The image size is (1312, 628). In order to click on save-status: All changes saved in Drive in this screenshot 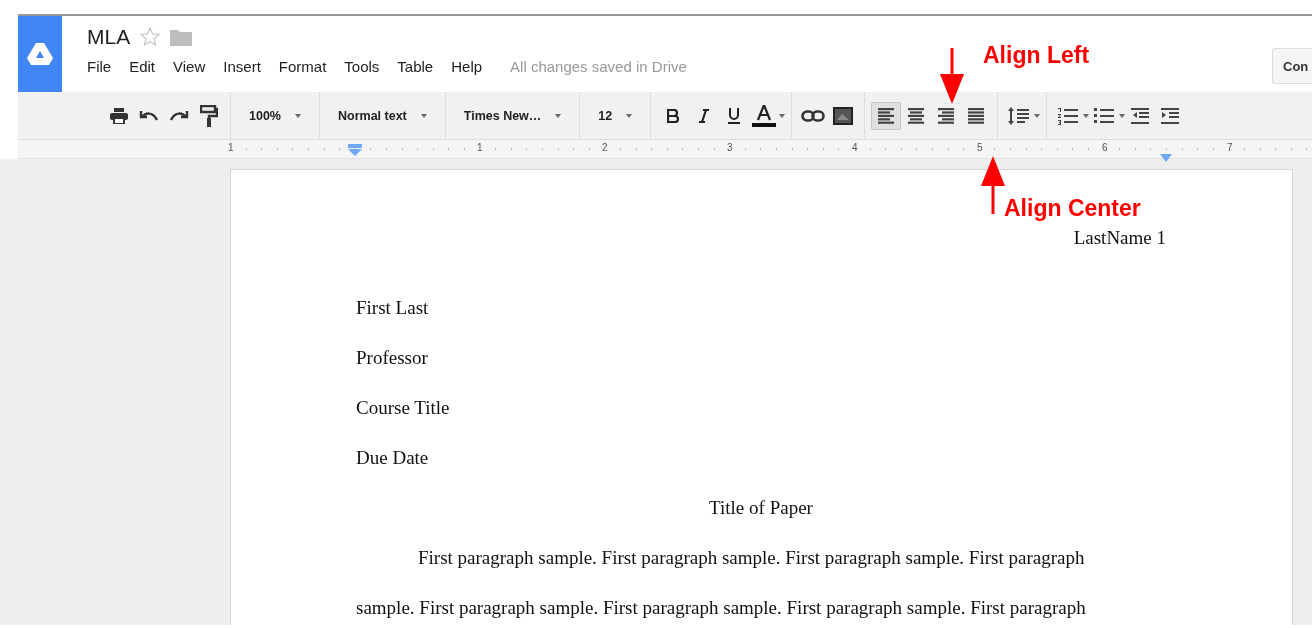, I will do `click(598, 66)`.